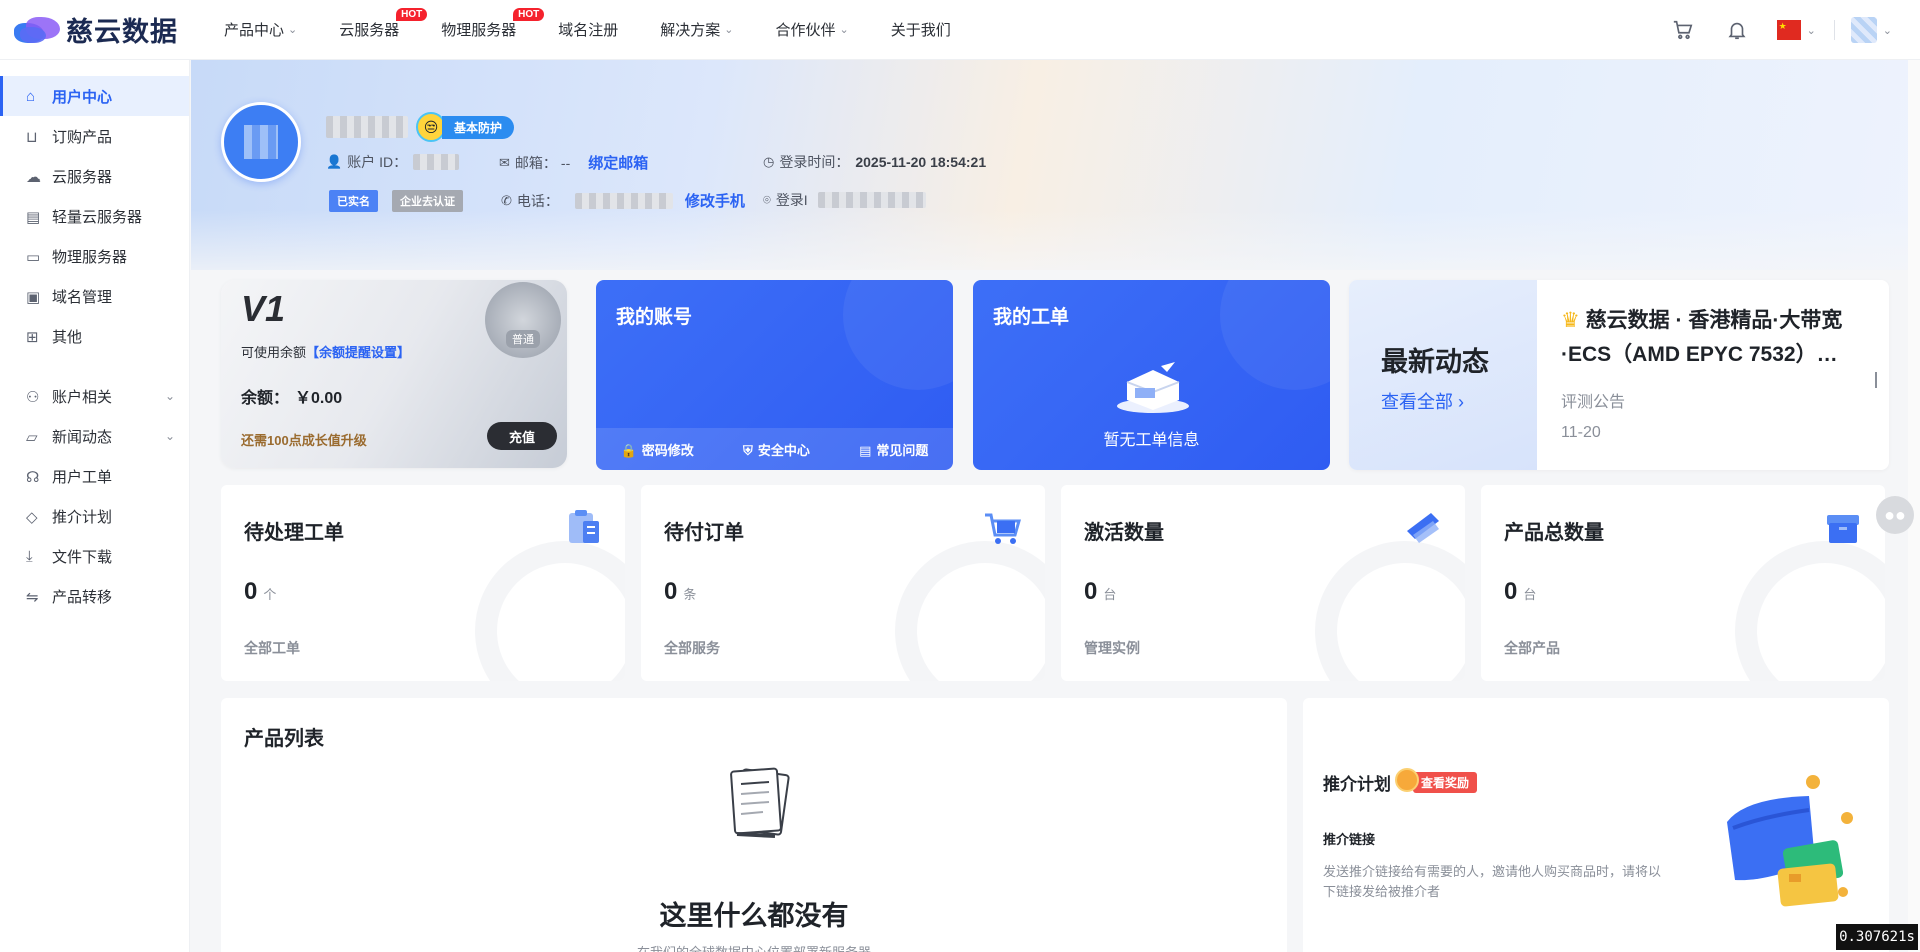 This screenshot has height=952, width=1920. I want to click on account-quick-links: 🔒 密码修改 ⛨ 安全中心 ▤ 常见问题, so click(774, 449).